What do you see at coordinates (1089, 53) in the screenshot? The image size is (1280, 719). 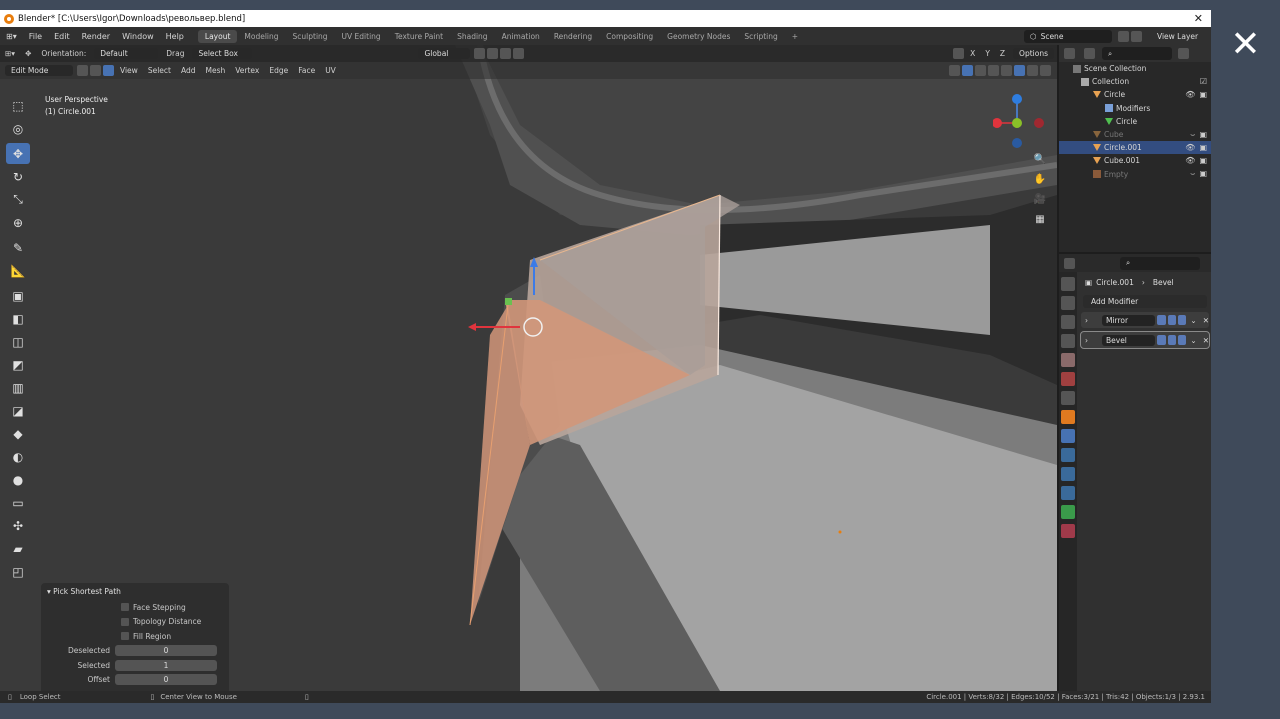 I see `outliner-display-mode-icon` at bounding box center [1089, 53].